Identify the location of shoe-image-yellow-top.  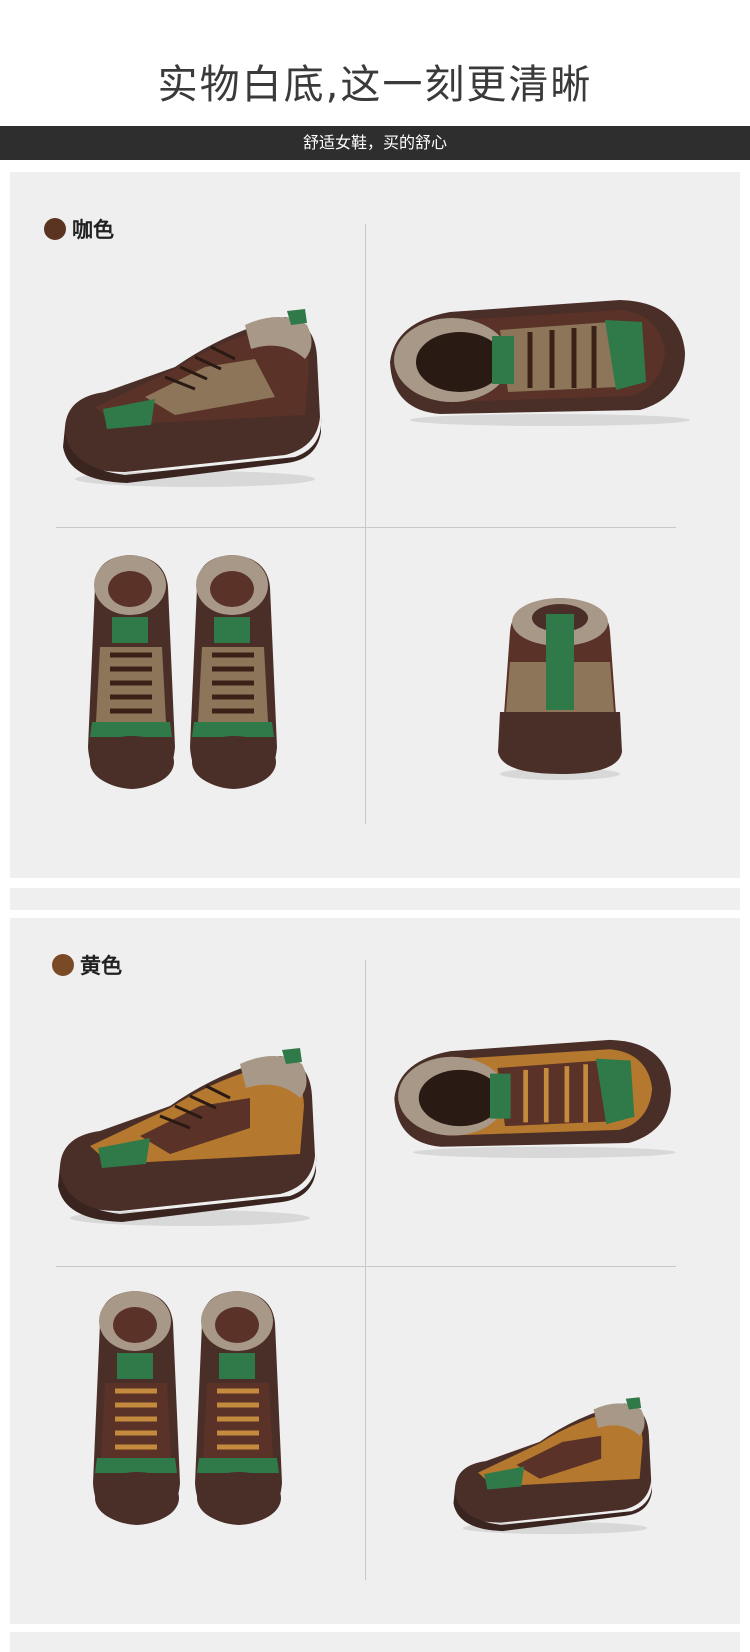
(535, 1098).